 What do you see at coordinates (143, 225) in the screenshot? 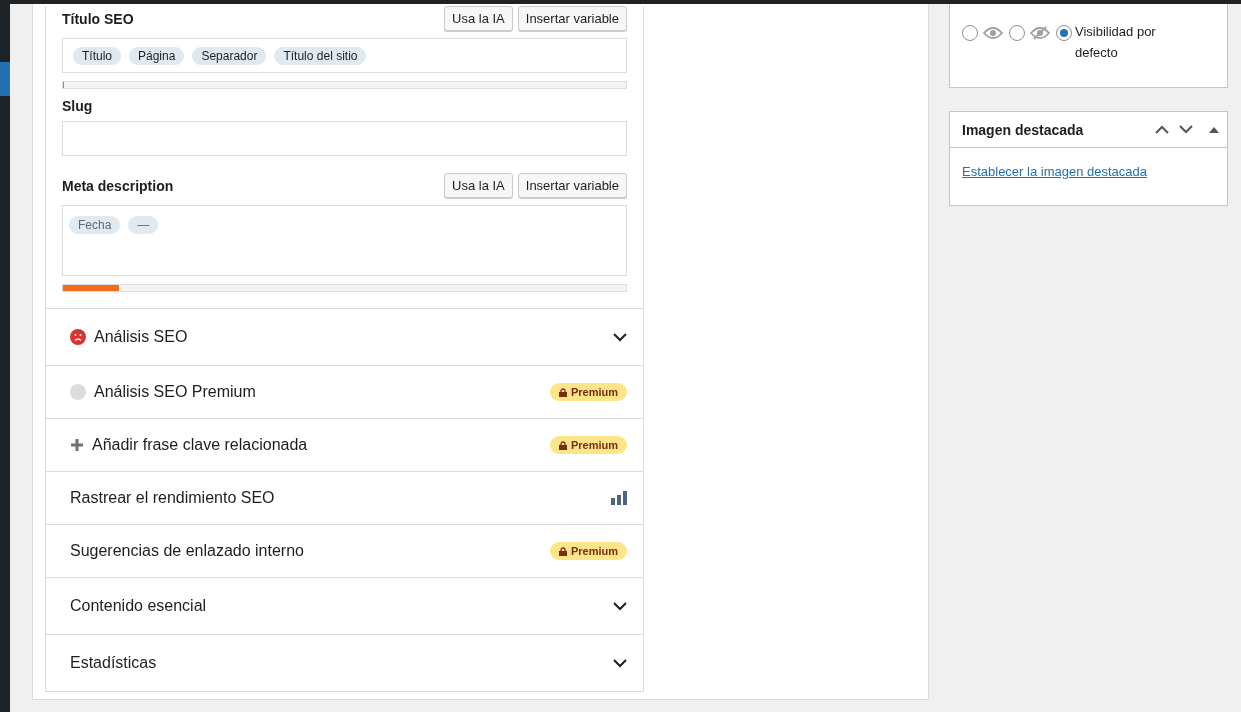
I see `variable-tag: —` at bounding box center [143, 225].